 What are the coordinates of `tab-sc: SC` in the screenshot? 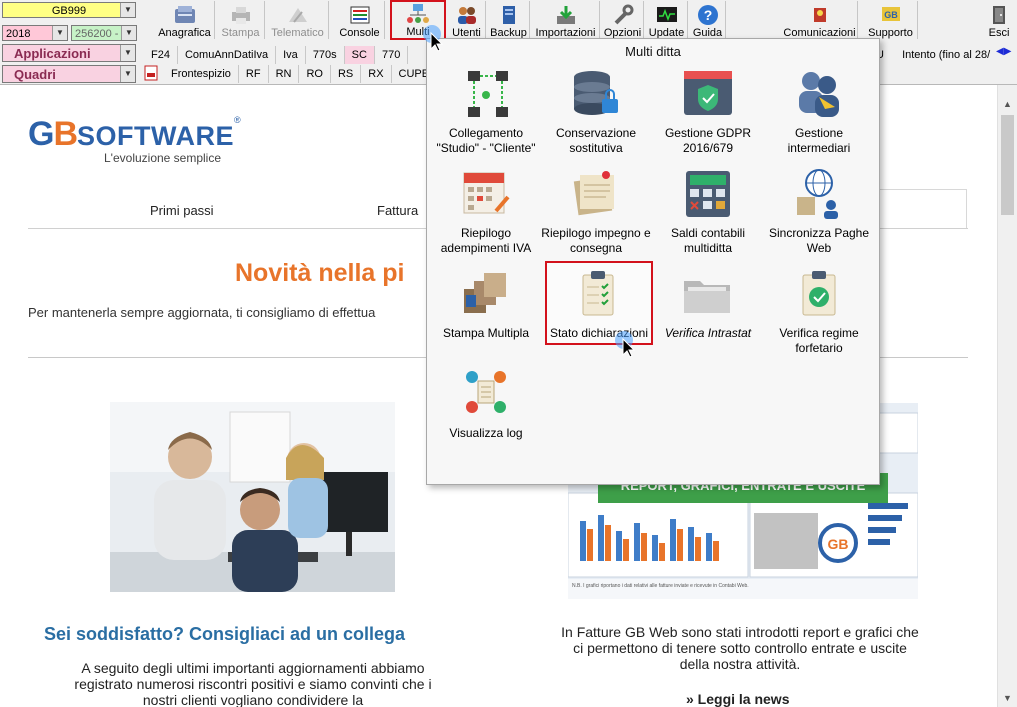 It's located at (359, 55).